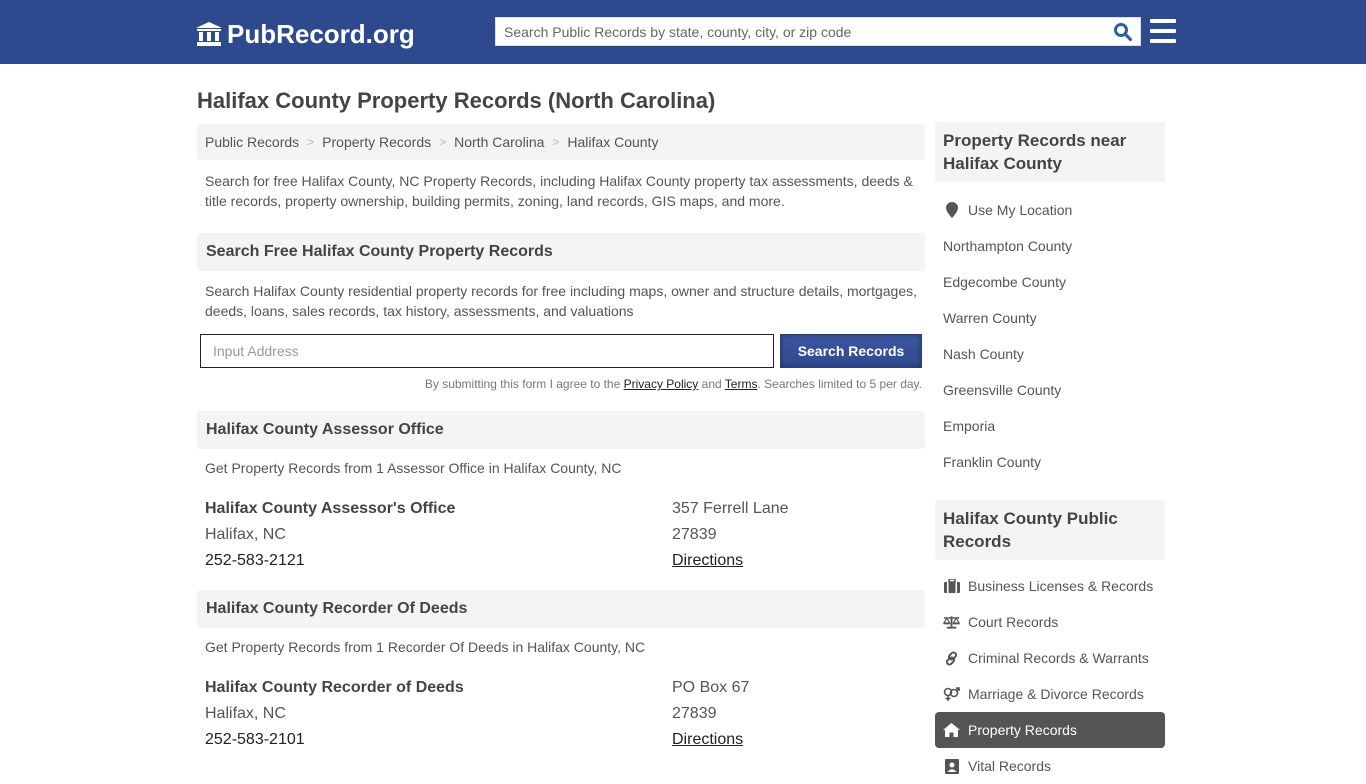  Describe the element at coordinates (1050, 390) in the screenshot. I see `nearby-item: Greensville County` at that location.